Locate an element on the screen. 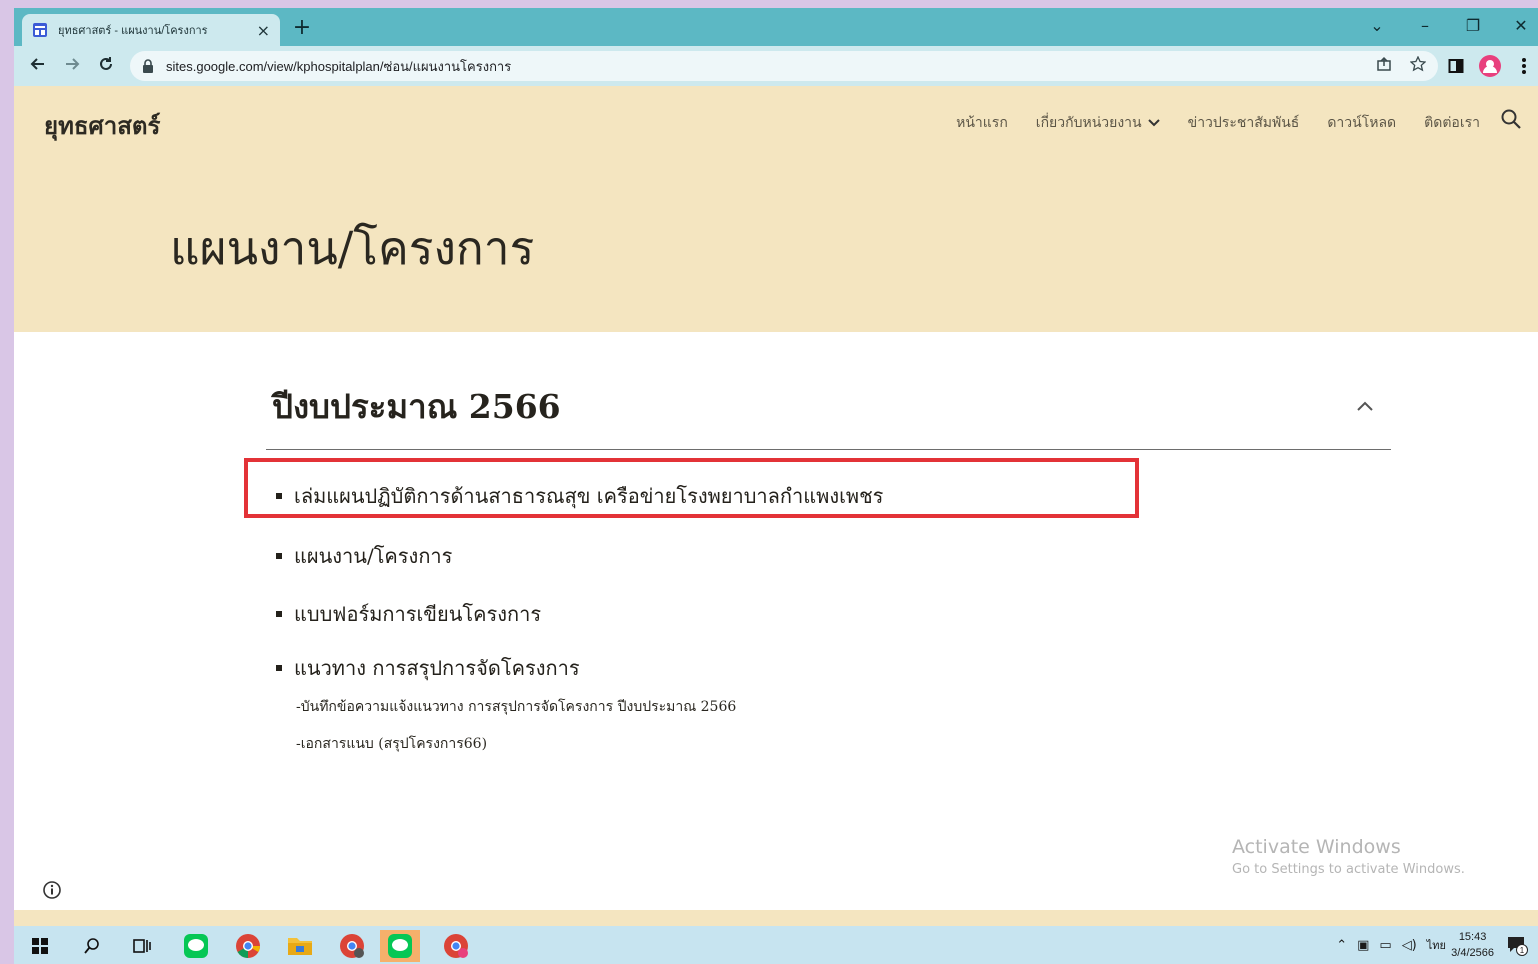  chrome-profile-icon is located at coordinates (352, 946).